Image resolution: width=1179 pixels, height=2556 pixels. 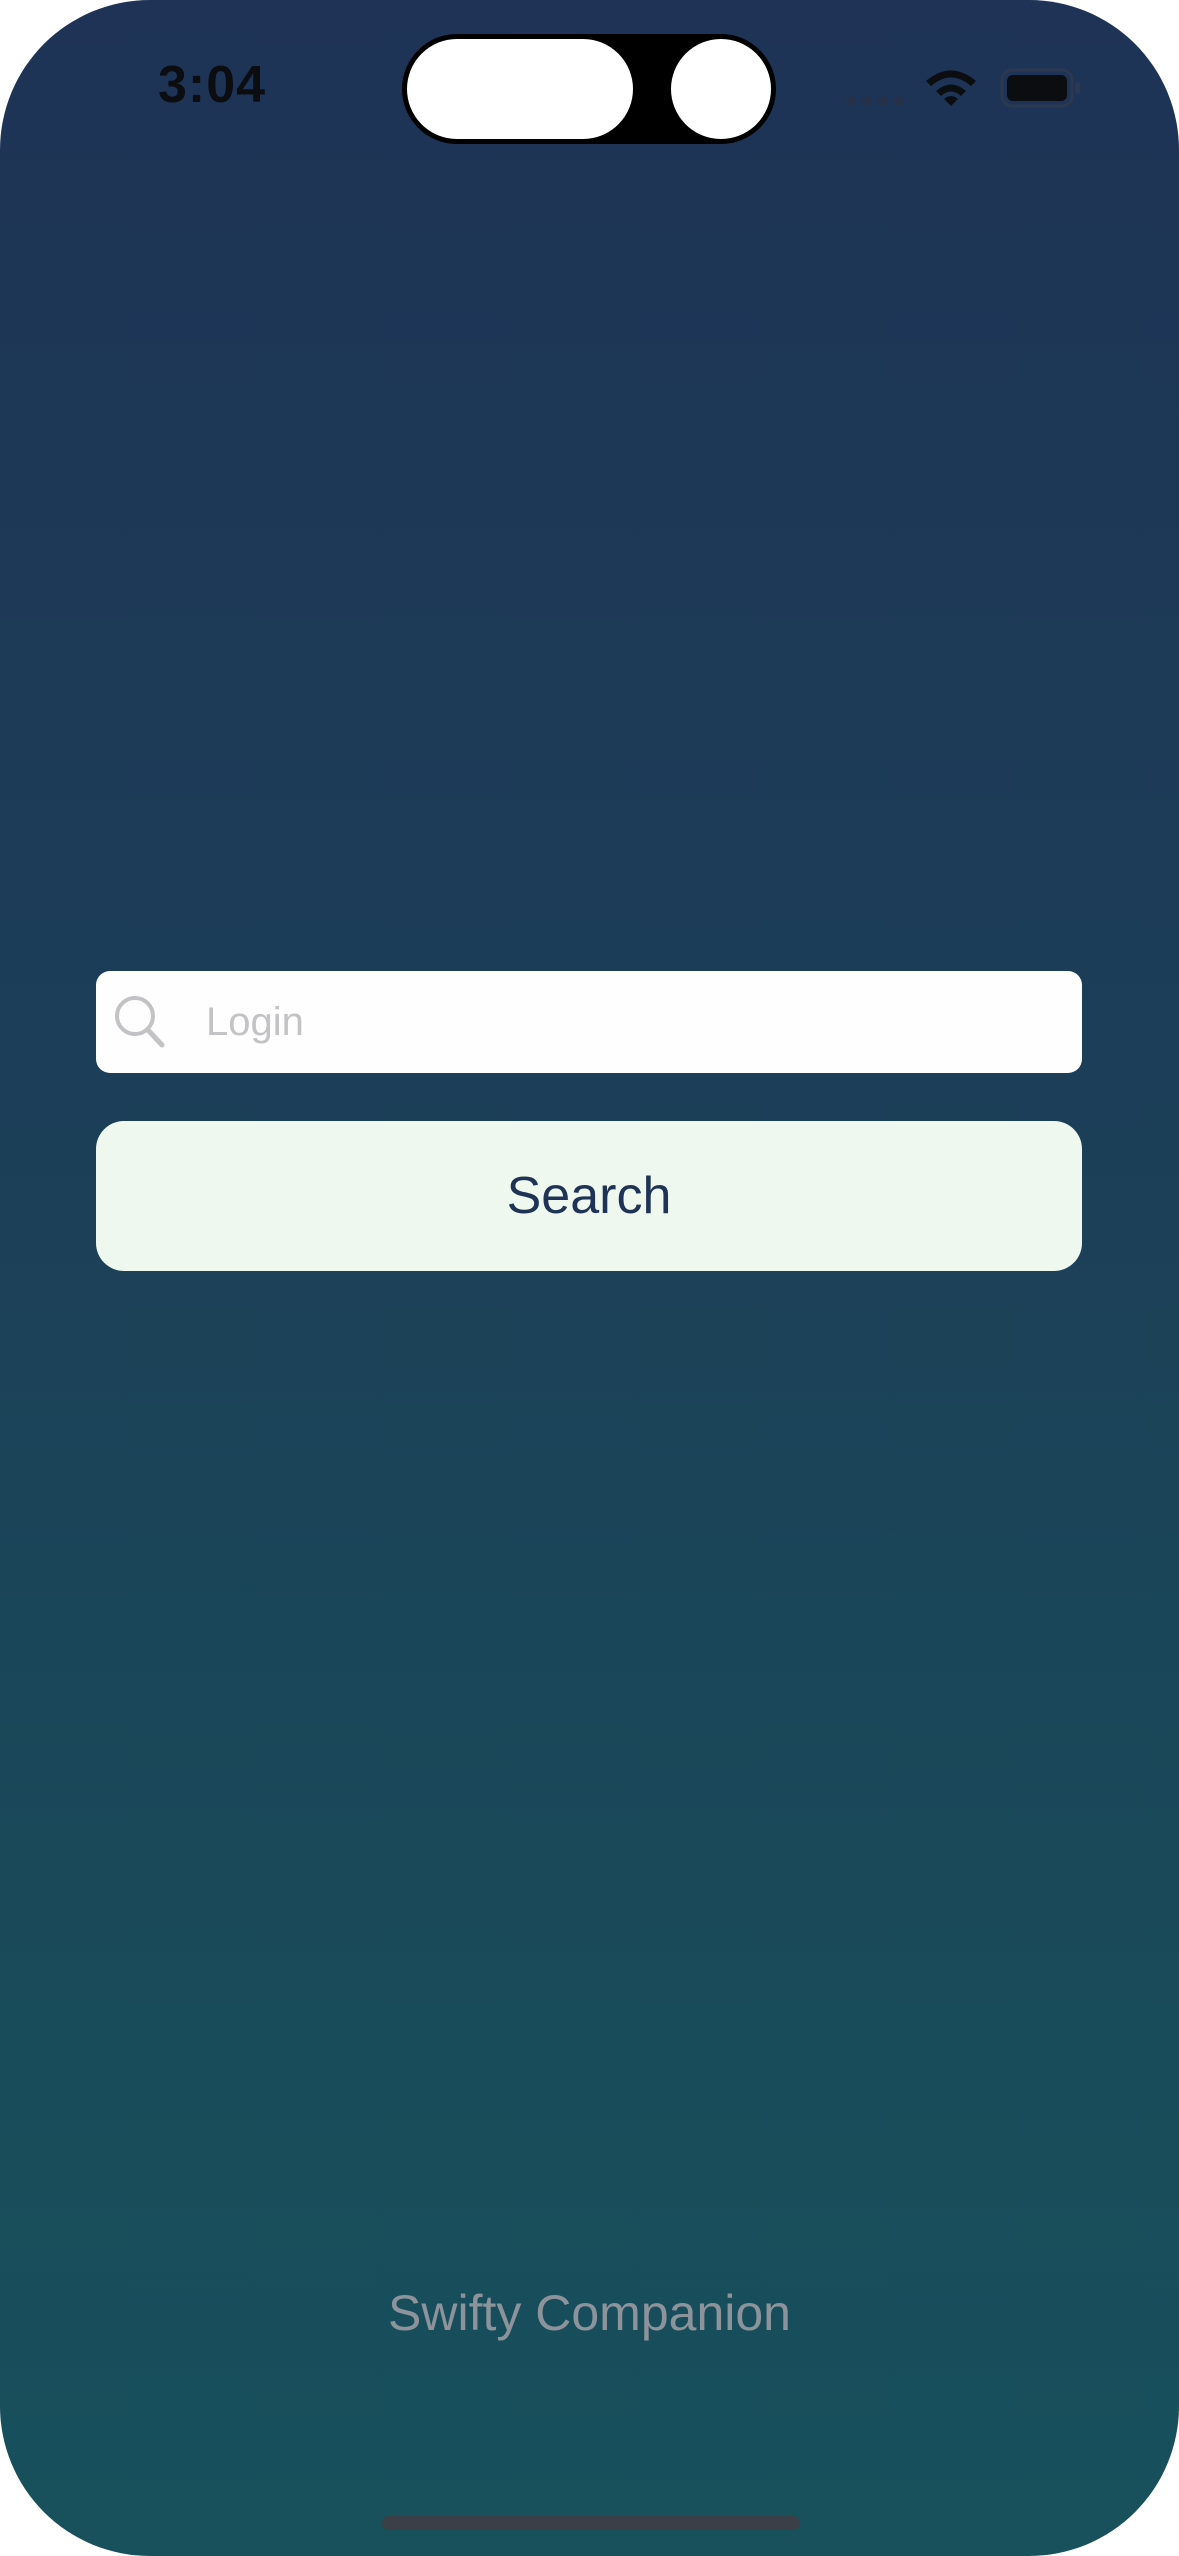 I want to click on status-time: 3:04, so click(x=212, y=85).